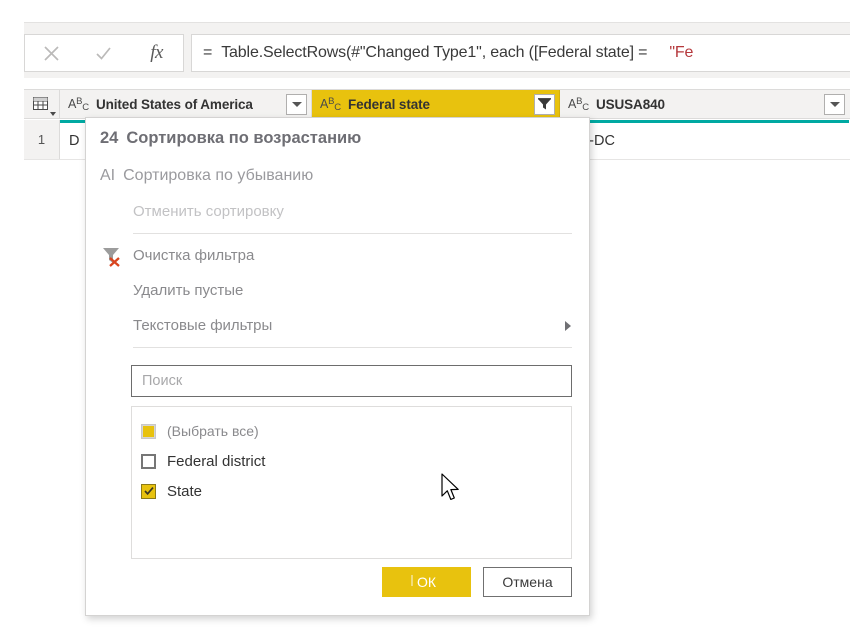 The height and width of the screenshot is (634, 850). I want to click on column-header-ususa840: ABC USUSA840, so click(704, 104).